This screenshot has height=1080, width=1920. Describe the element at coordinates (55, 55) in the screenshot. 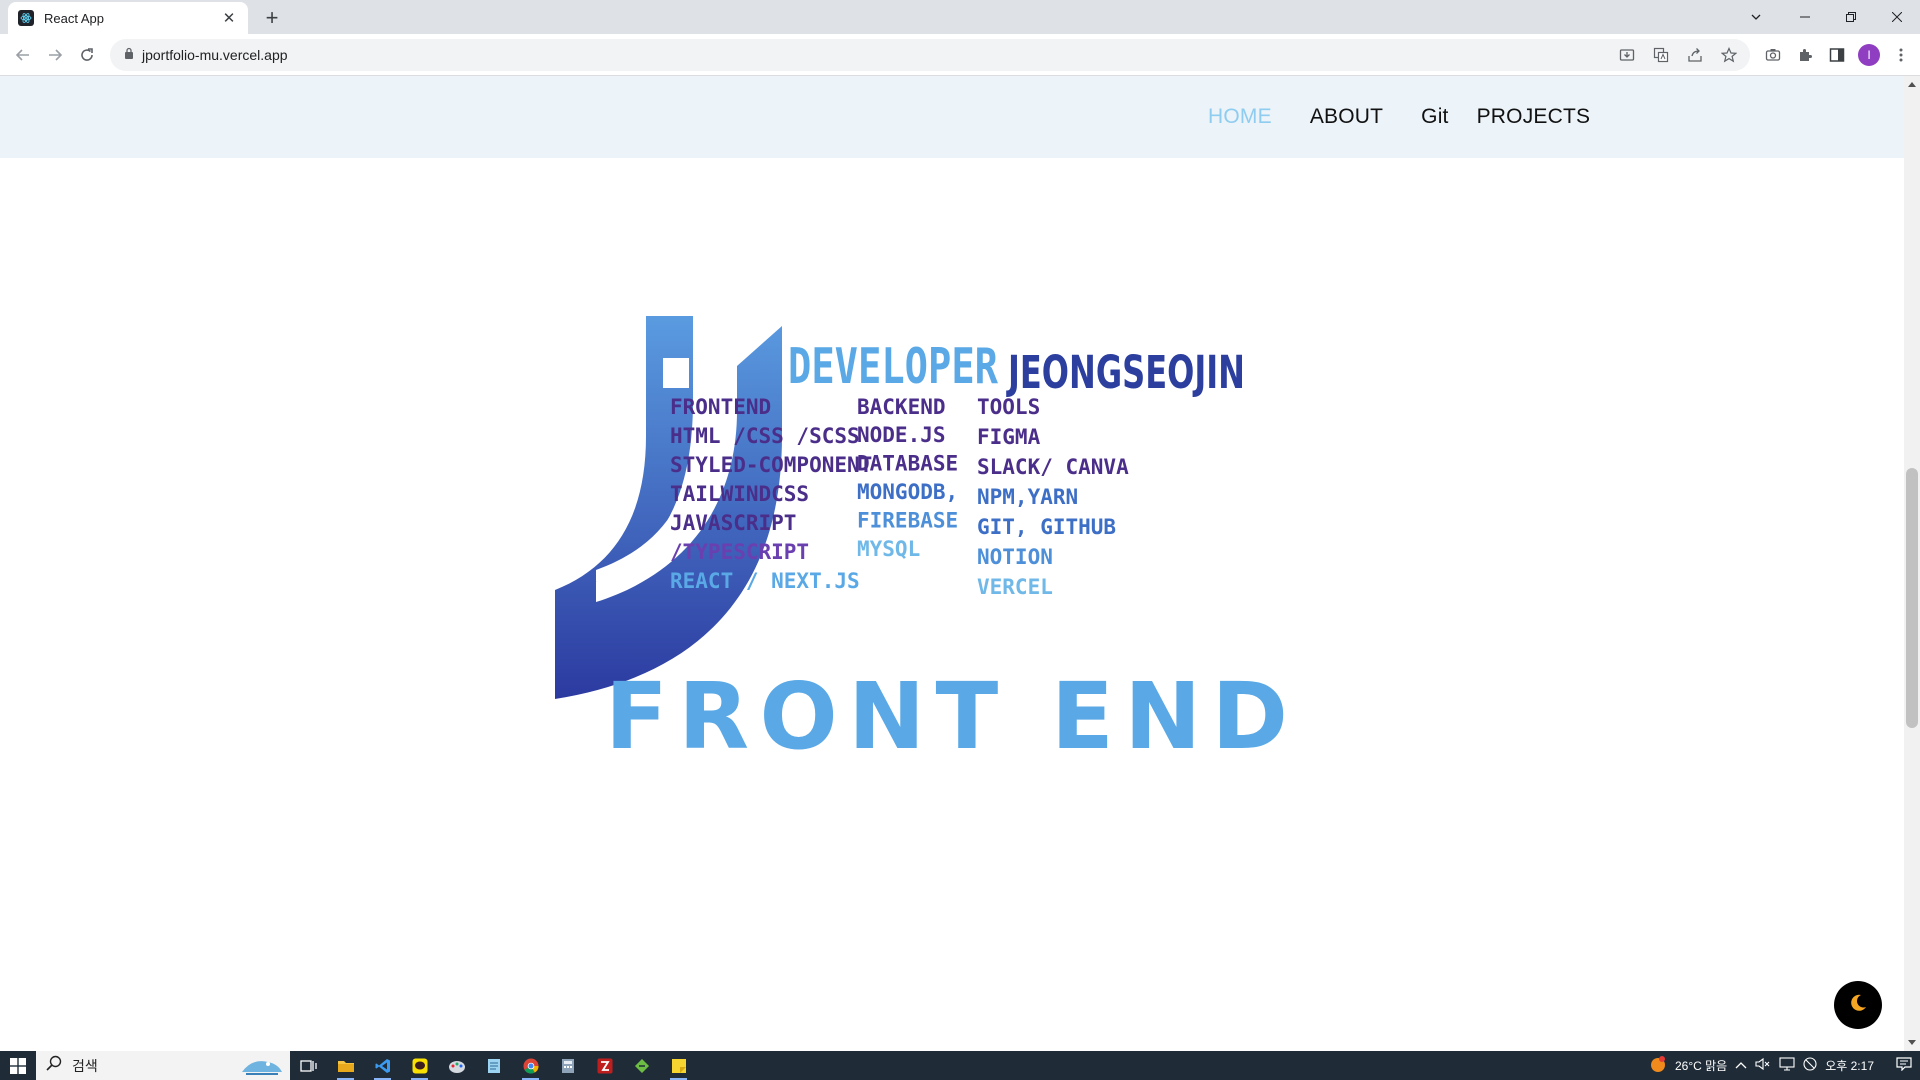

I see `forward-arrow-icon` at that location.